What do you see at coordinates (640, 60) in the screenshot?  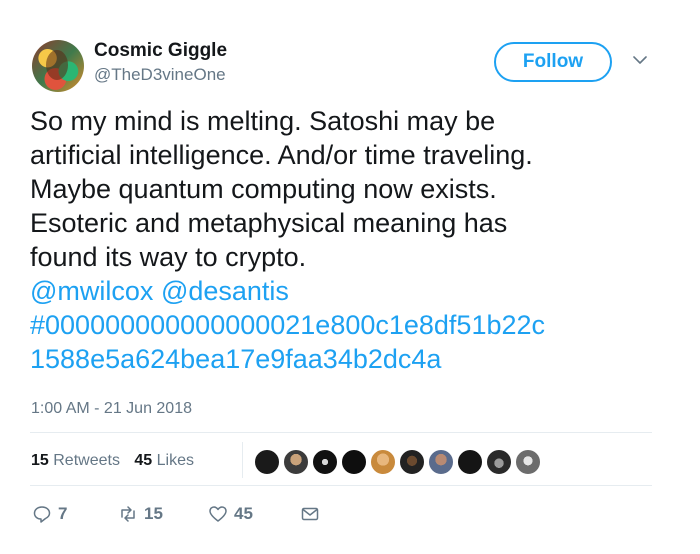 I see `chevron-down-icon` at bounding box center [640, 60].